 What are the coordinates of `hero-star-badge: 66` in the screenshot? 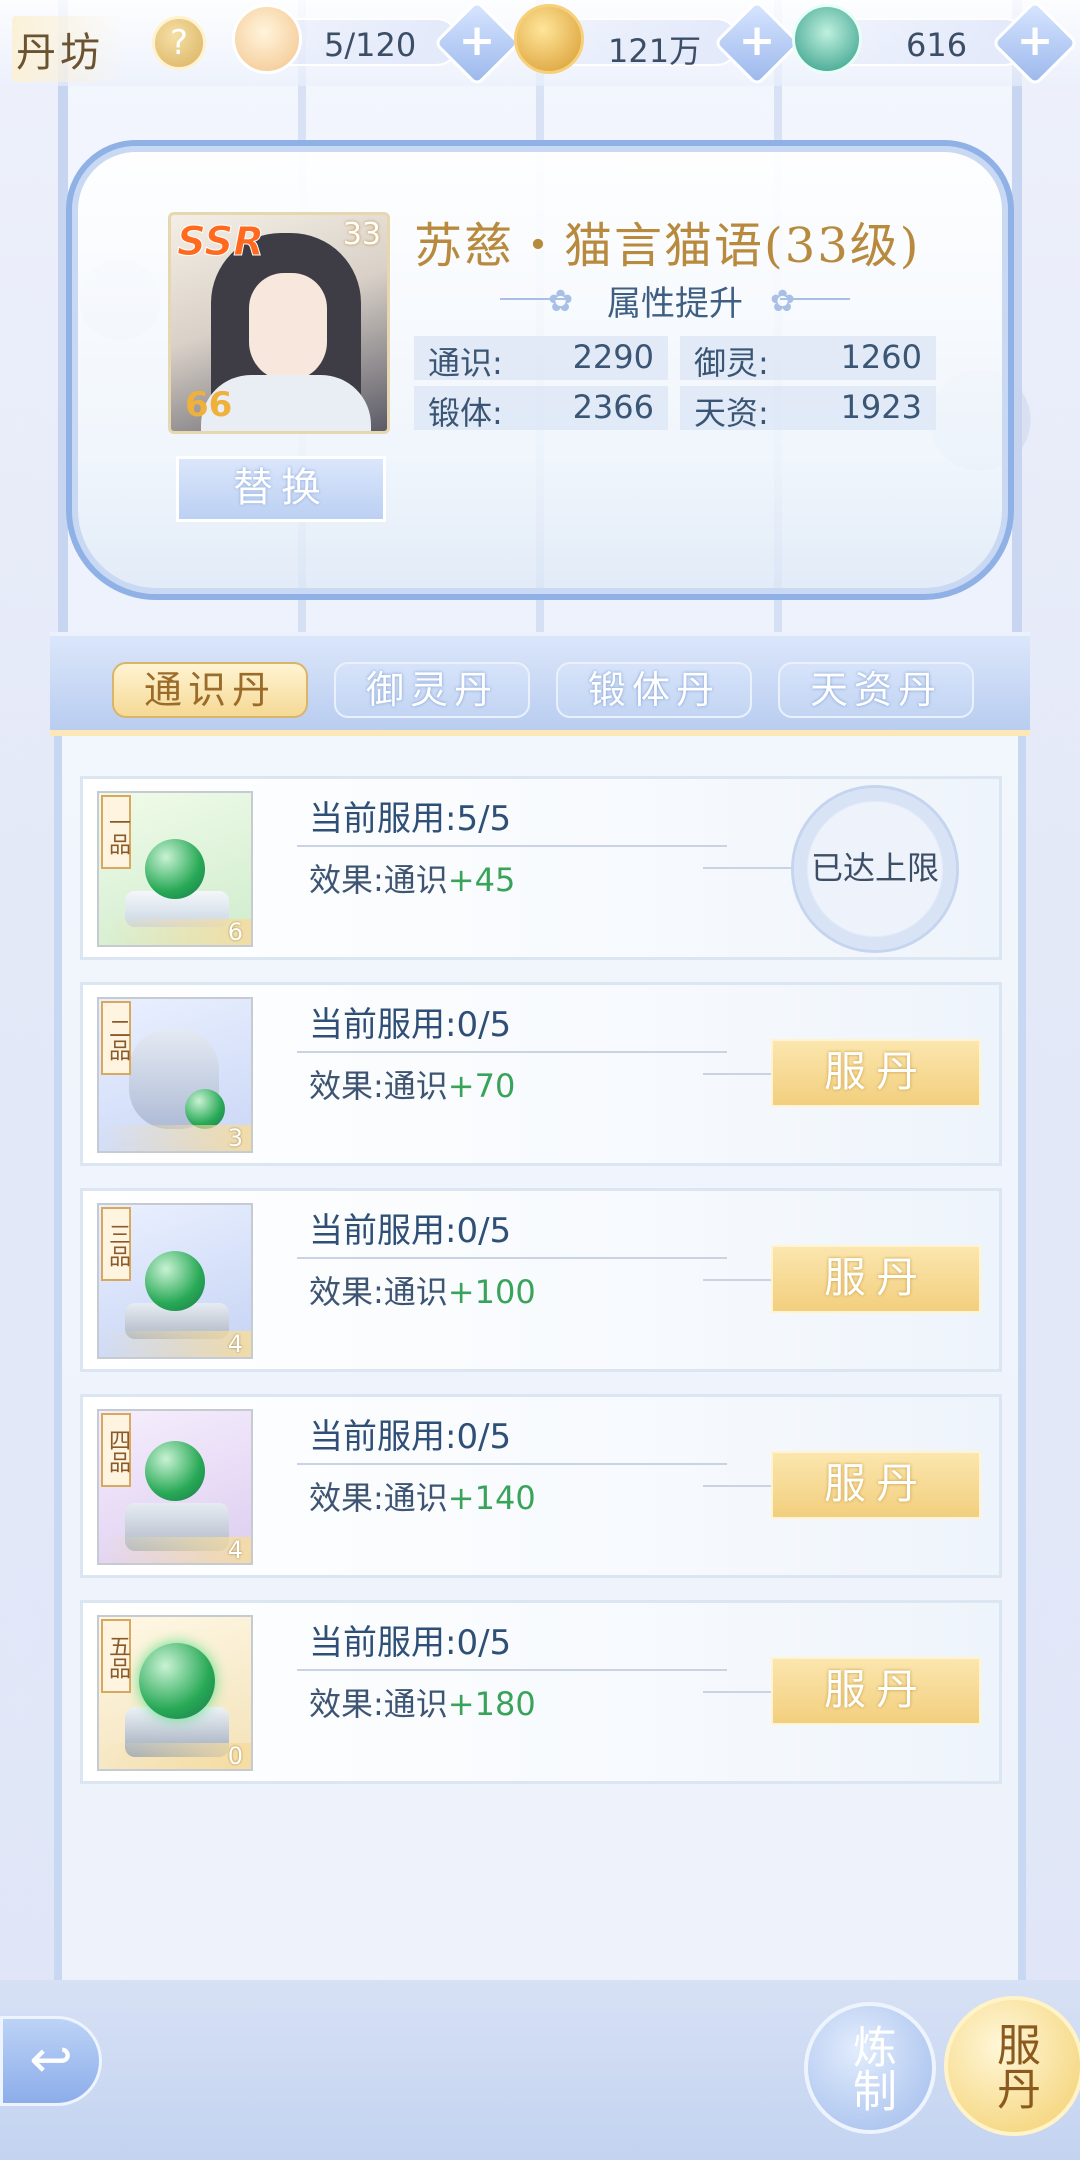 It's located at (209, 405).